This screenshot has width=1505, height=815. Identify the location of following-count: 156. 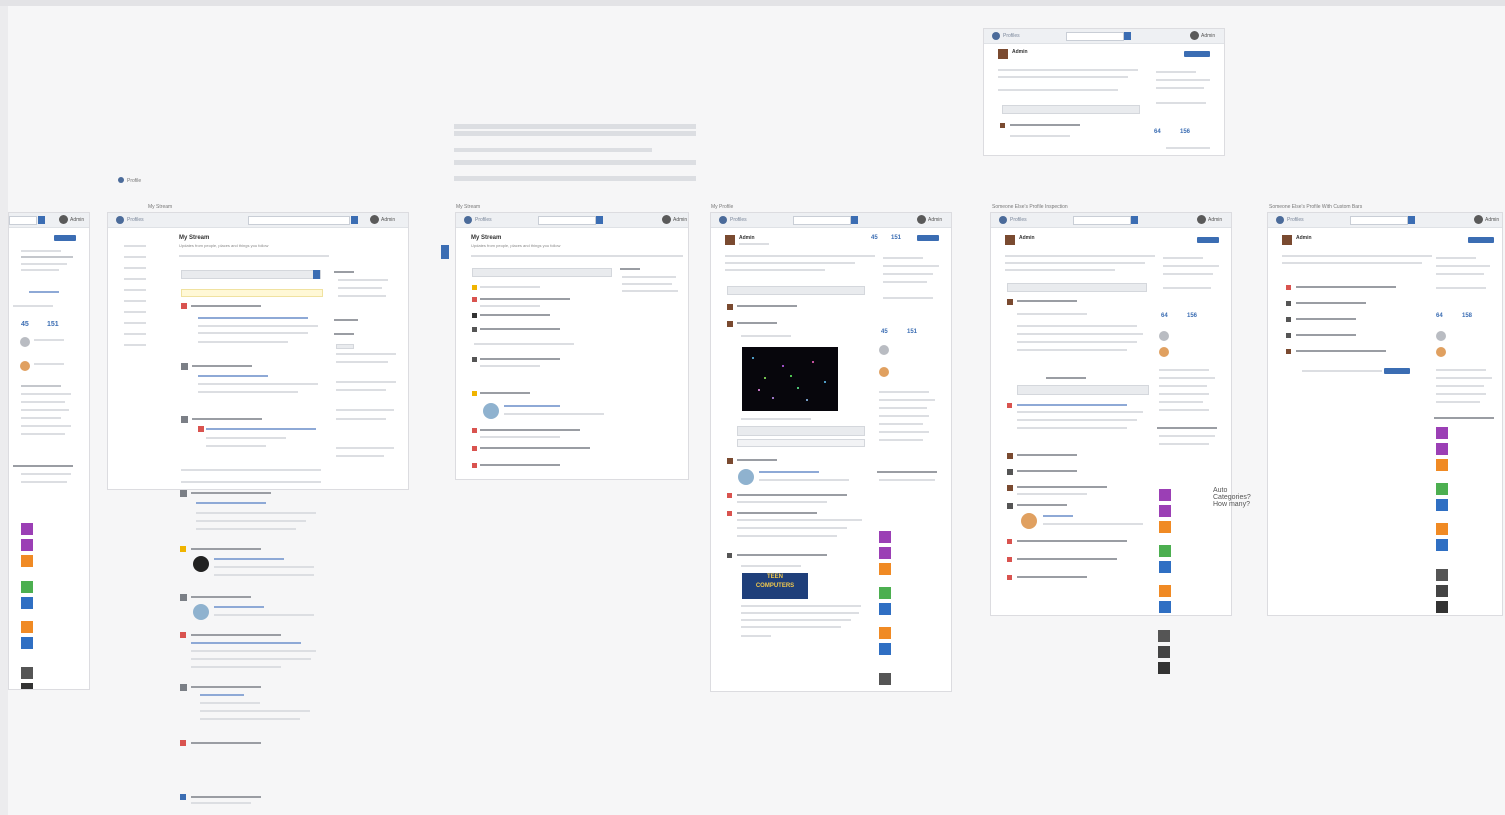
(1185, 132).